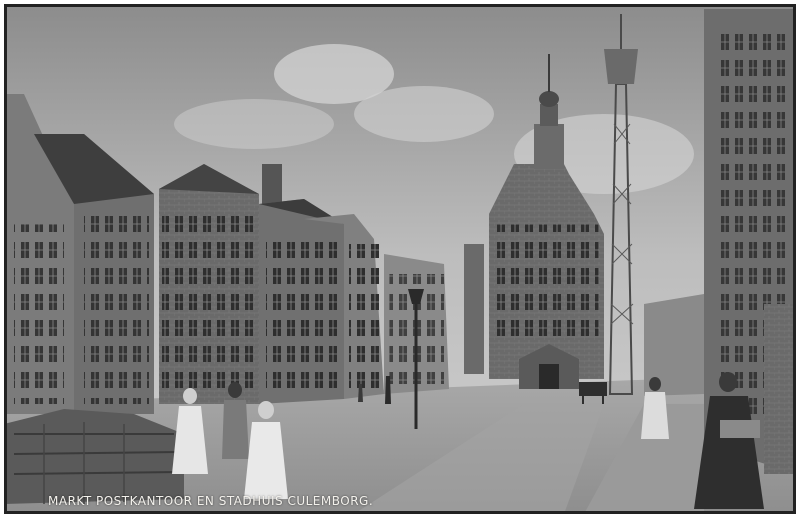  I want to click on postcard-caption: MARKT POSTKANTOOR EN STADHUIS CULEMBORG., so click(211, 501).